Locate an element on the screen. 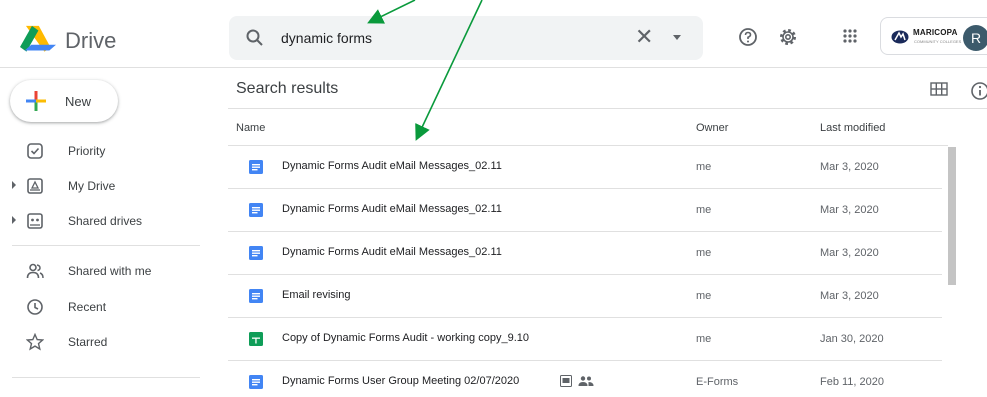 This screenshot has height=397, width=987. slides-icon is located at coordinates (566, 381).